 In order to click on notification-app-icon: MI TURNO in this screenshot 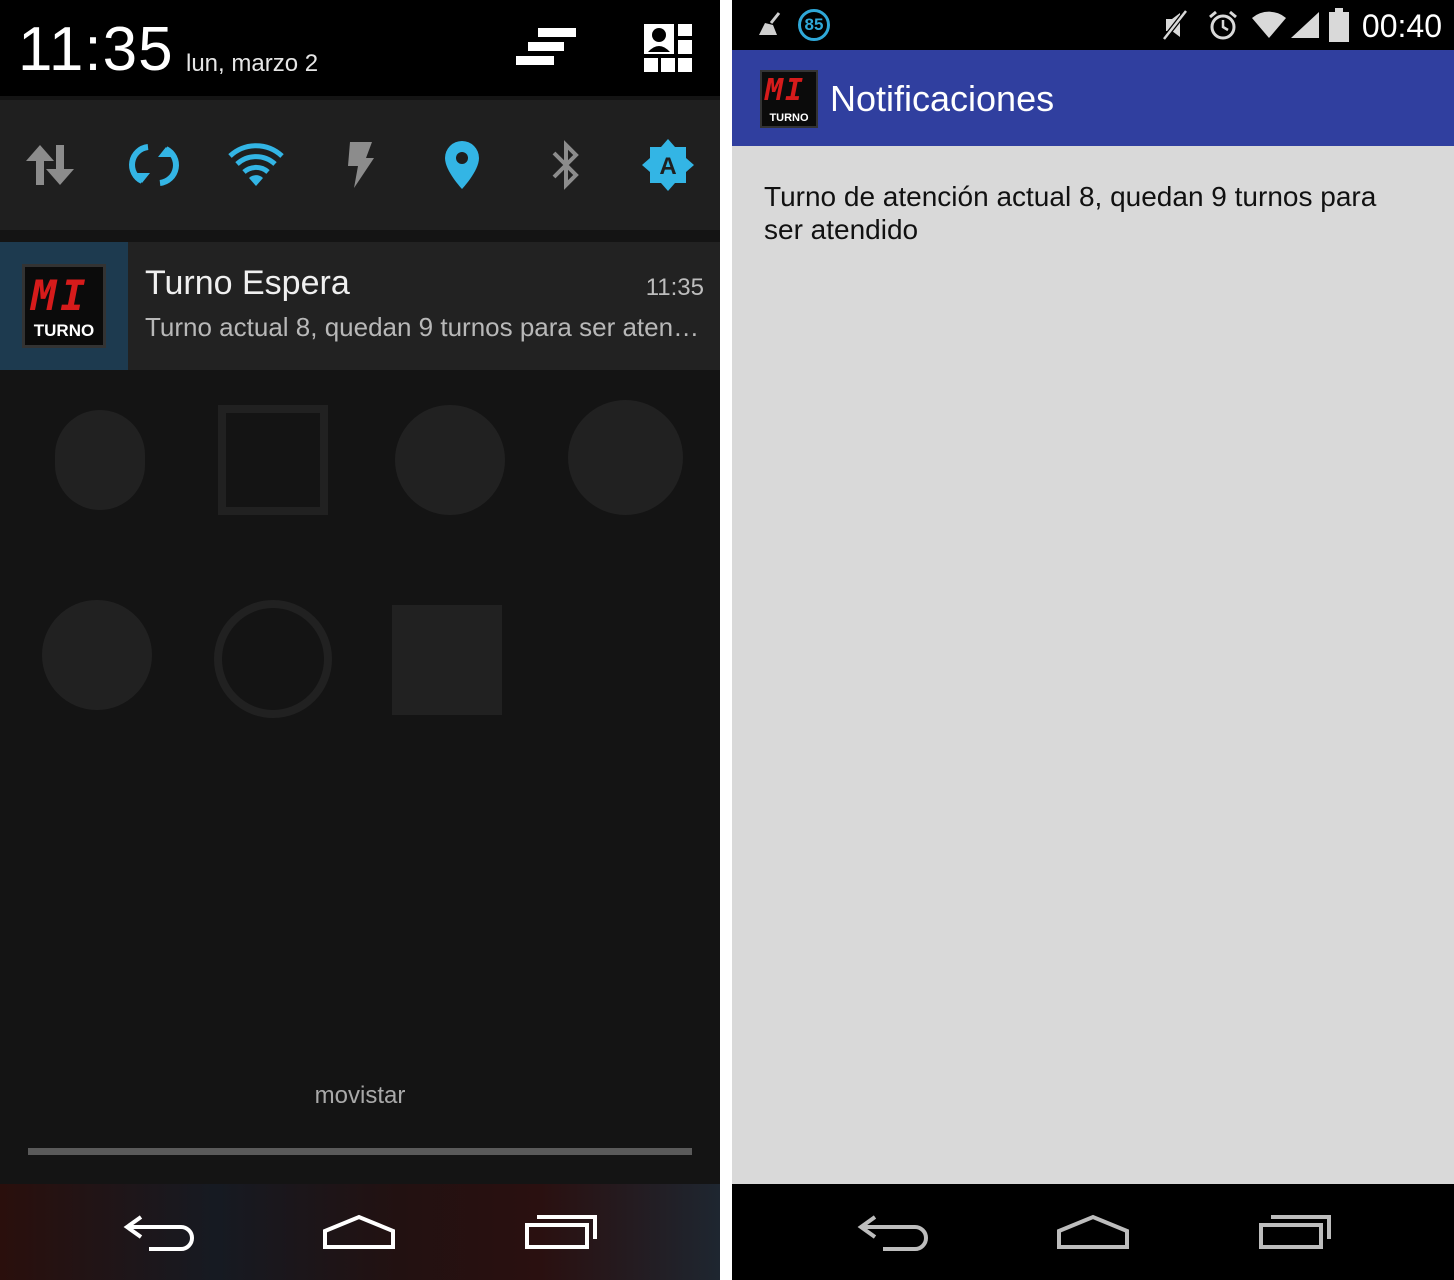, I will do `click(64, 306)`.